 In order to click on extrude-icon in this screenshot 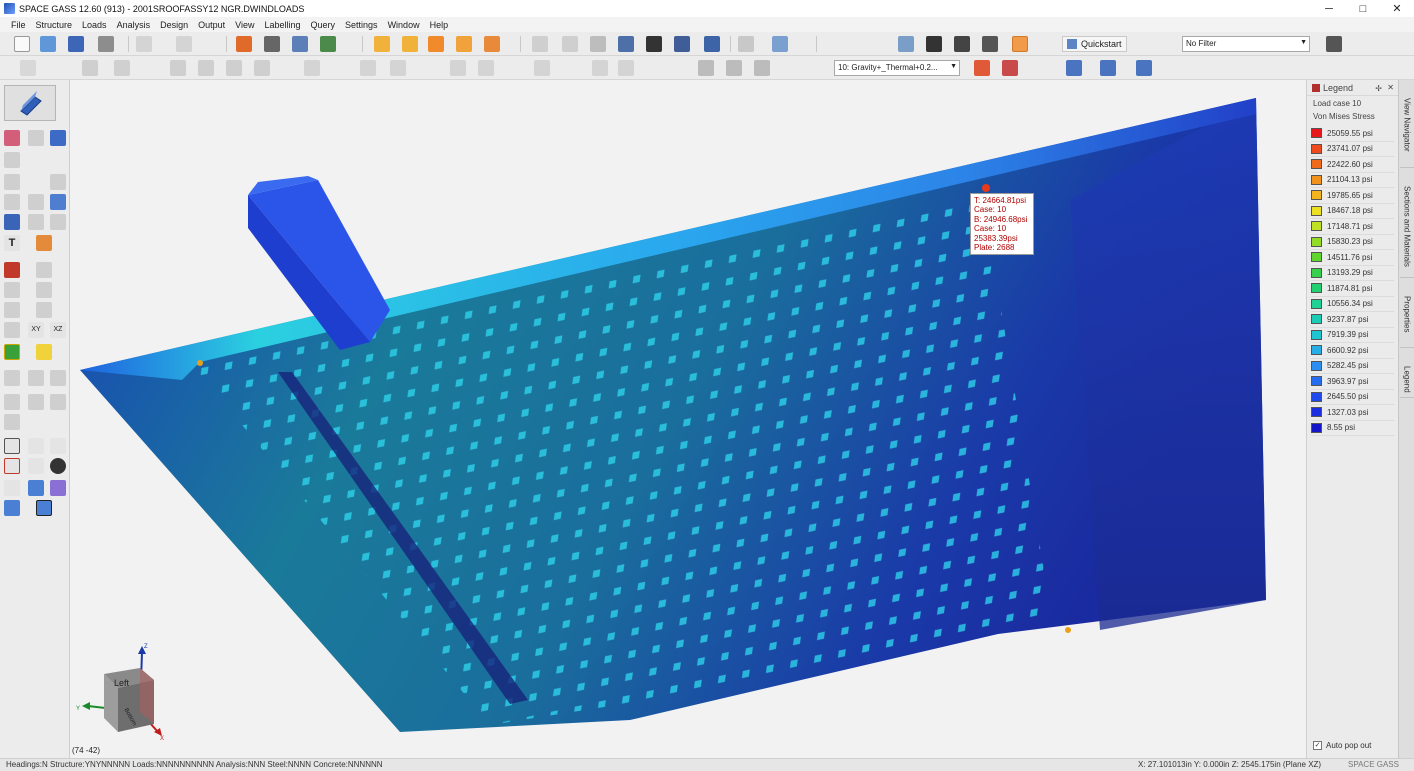, I will do `click(206, 68)`.